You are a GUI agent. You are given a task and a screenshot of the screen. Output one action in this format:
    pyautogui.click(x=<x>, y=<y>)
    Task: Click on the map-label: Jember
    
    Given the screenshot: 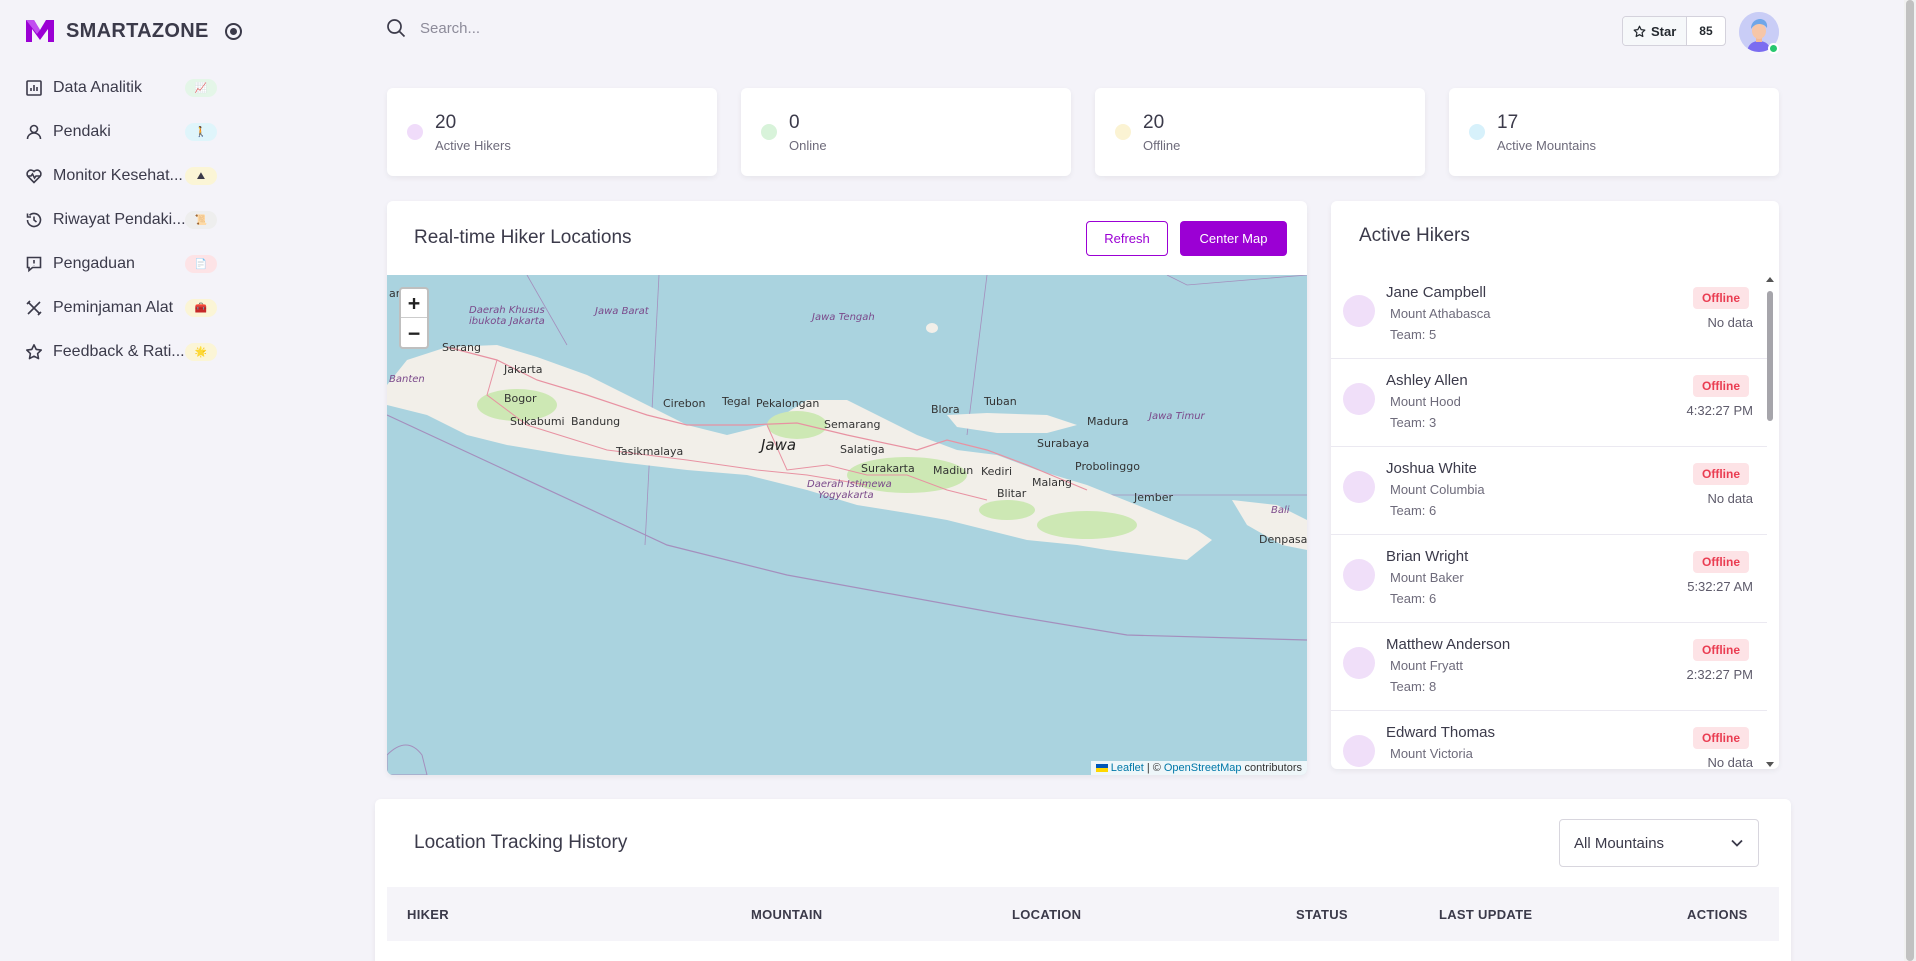 What is the action you would take?
    pyautogui.click(x=1153, y=497)
    